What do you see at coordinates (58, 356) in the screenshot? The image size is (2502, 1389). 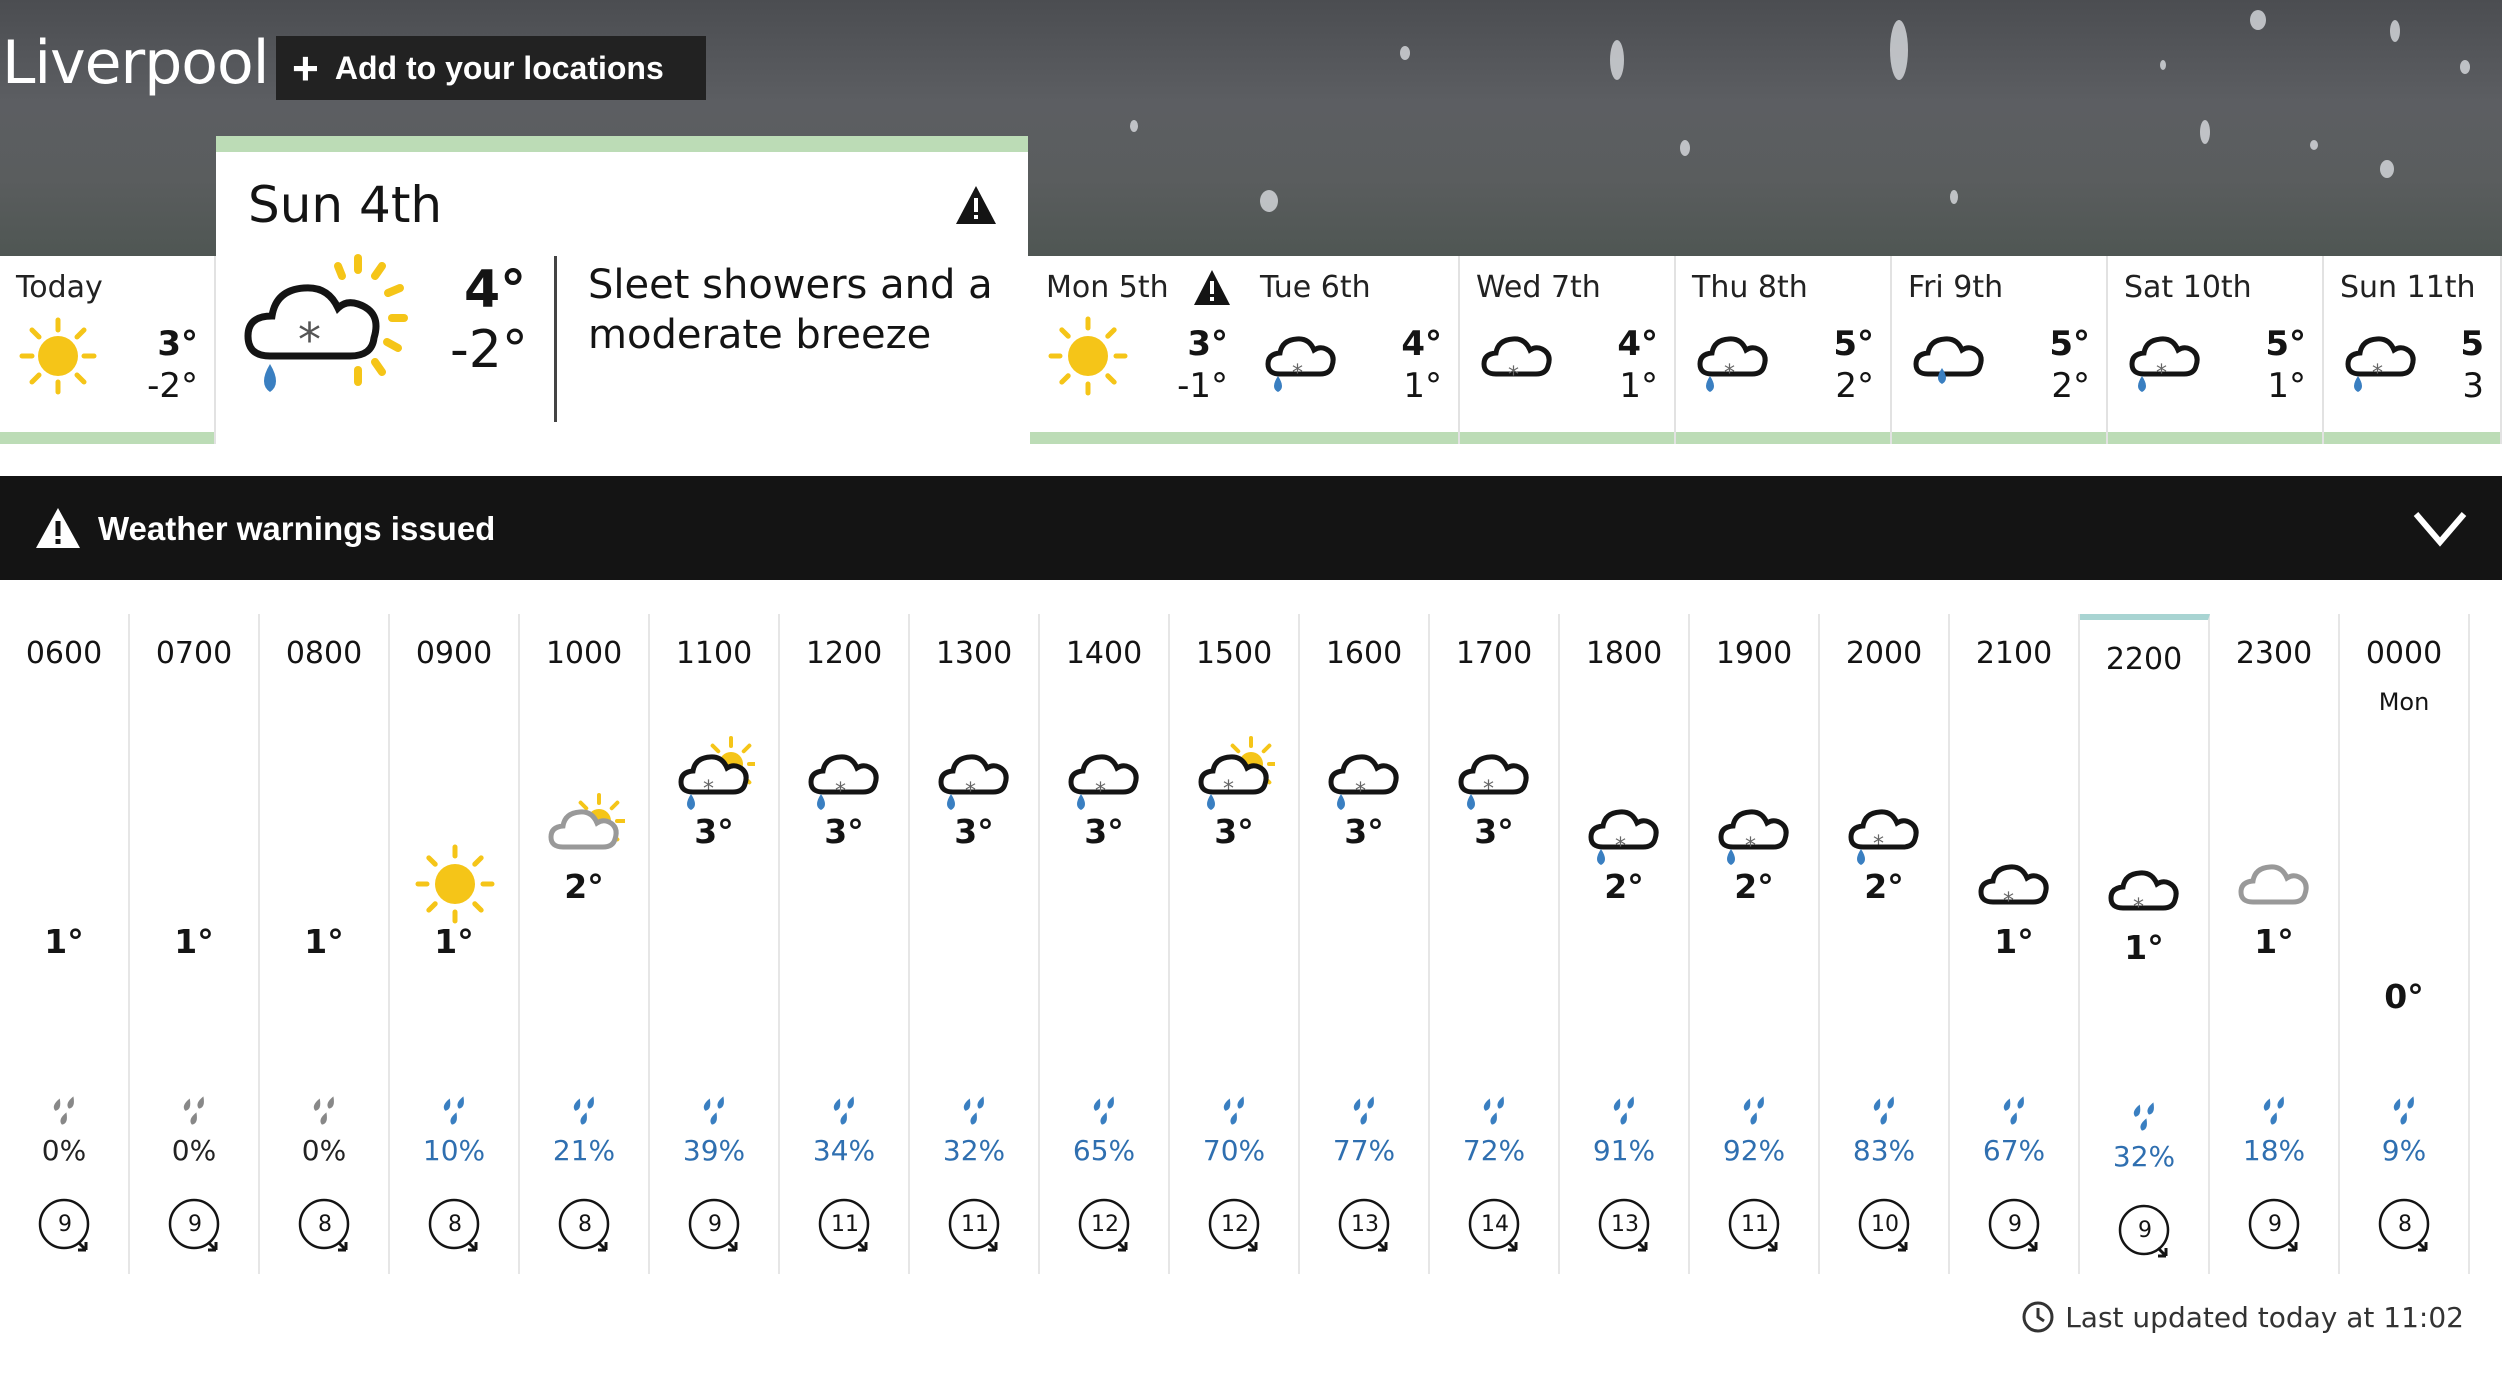 I see `sunny-icon` at bounding box center [58, 356].